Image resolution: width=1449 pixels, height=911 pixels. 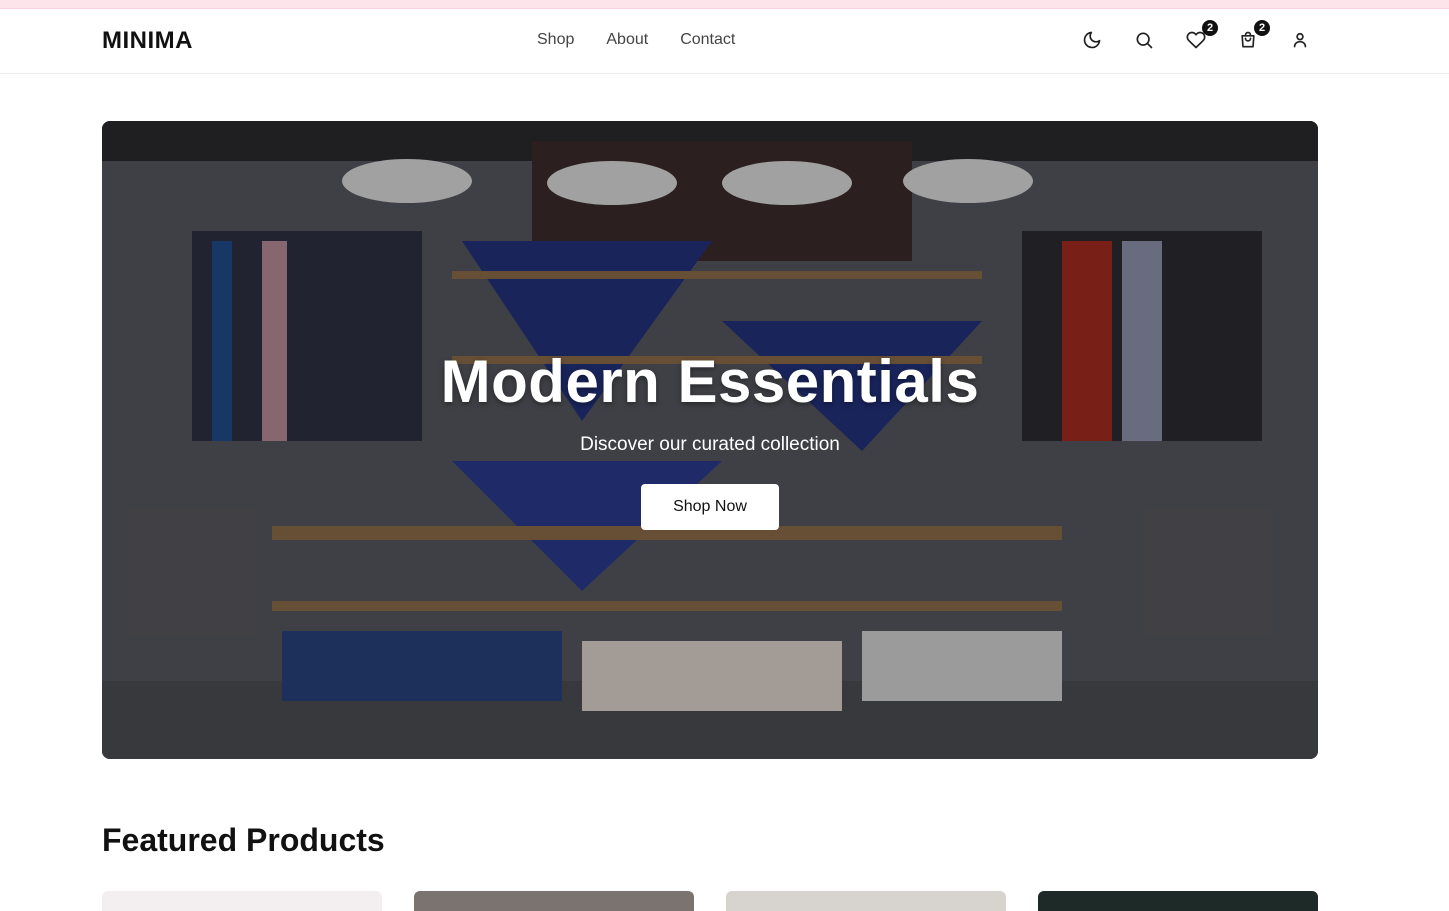 I want to click on search-icon, so click(x=1144, y=40).